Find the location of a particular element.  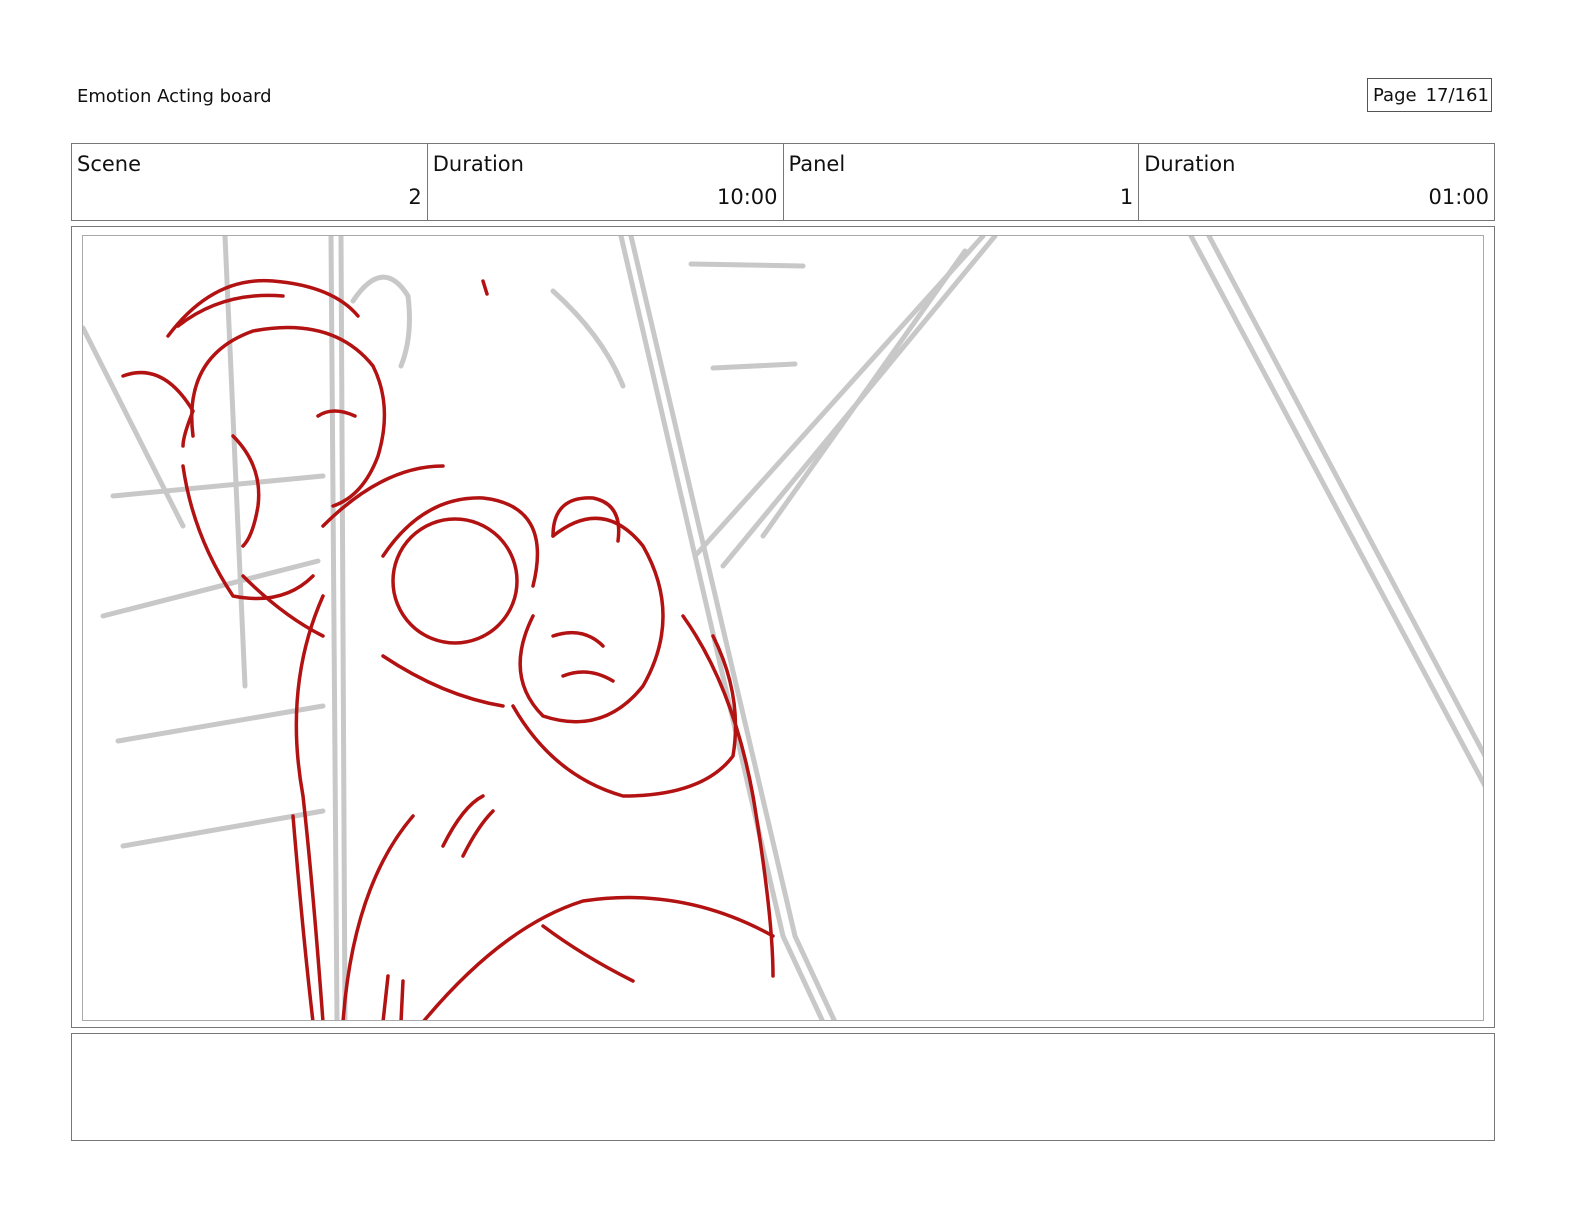

shoulder-joint is located at coordinates (455, 581).